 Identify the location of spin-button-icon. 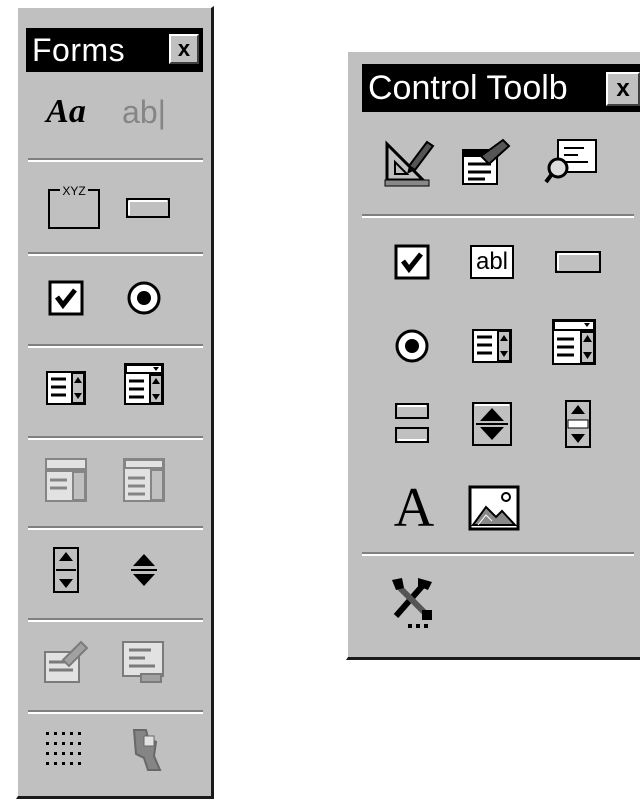
(492, 424).